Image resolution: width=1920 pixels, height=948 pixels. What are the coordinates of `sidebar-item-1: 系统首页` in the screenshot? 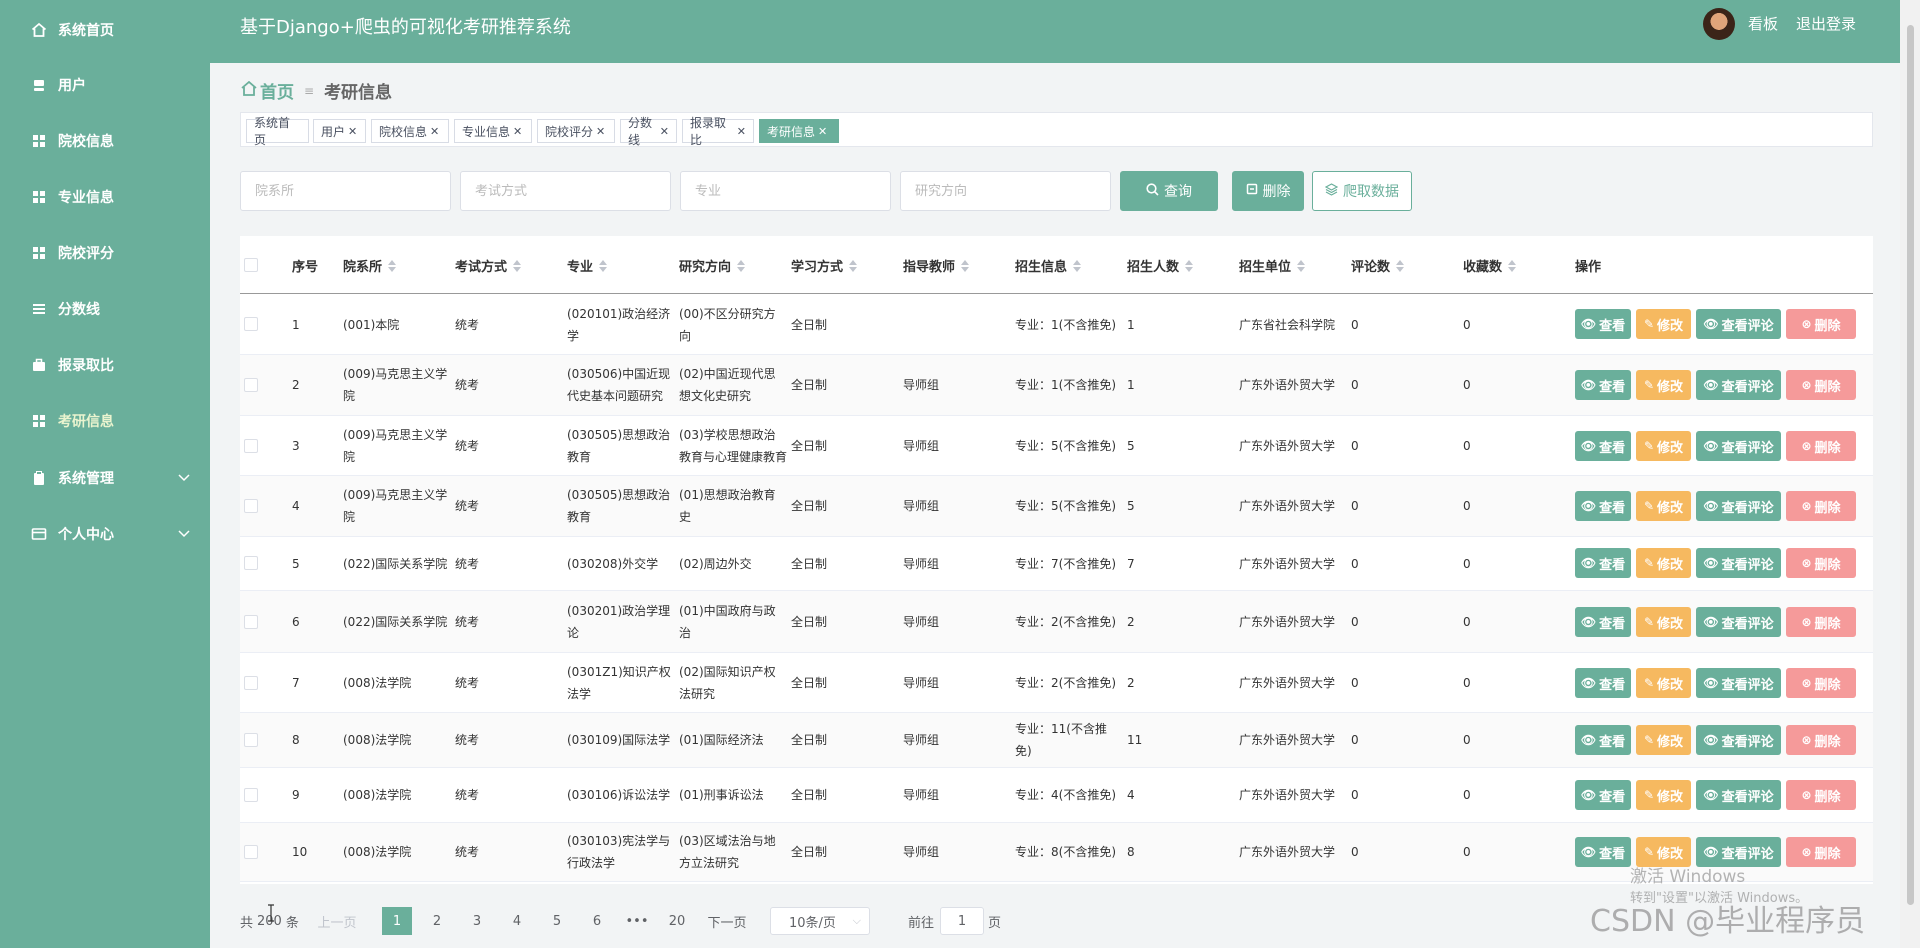 It's located at (105, 30).